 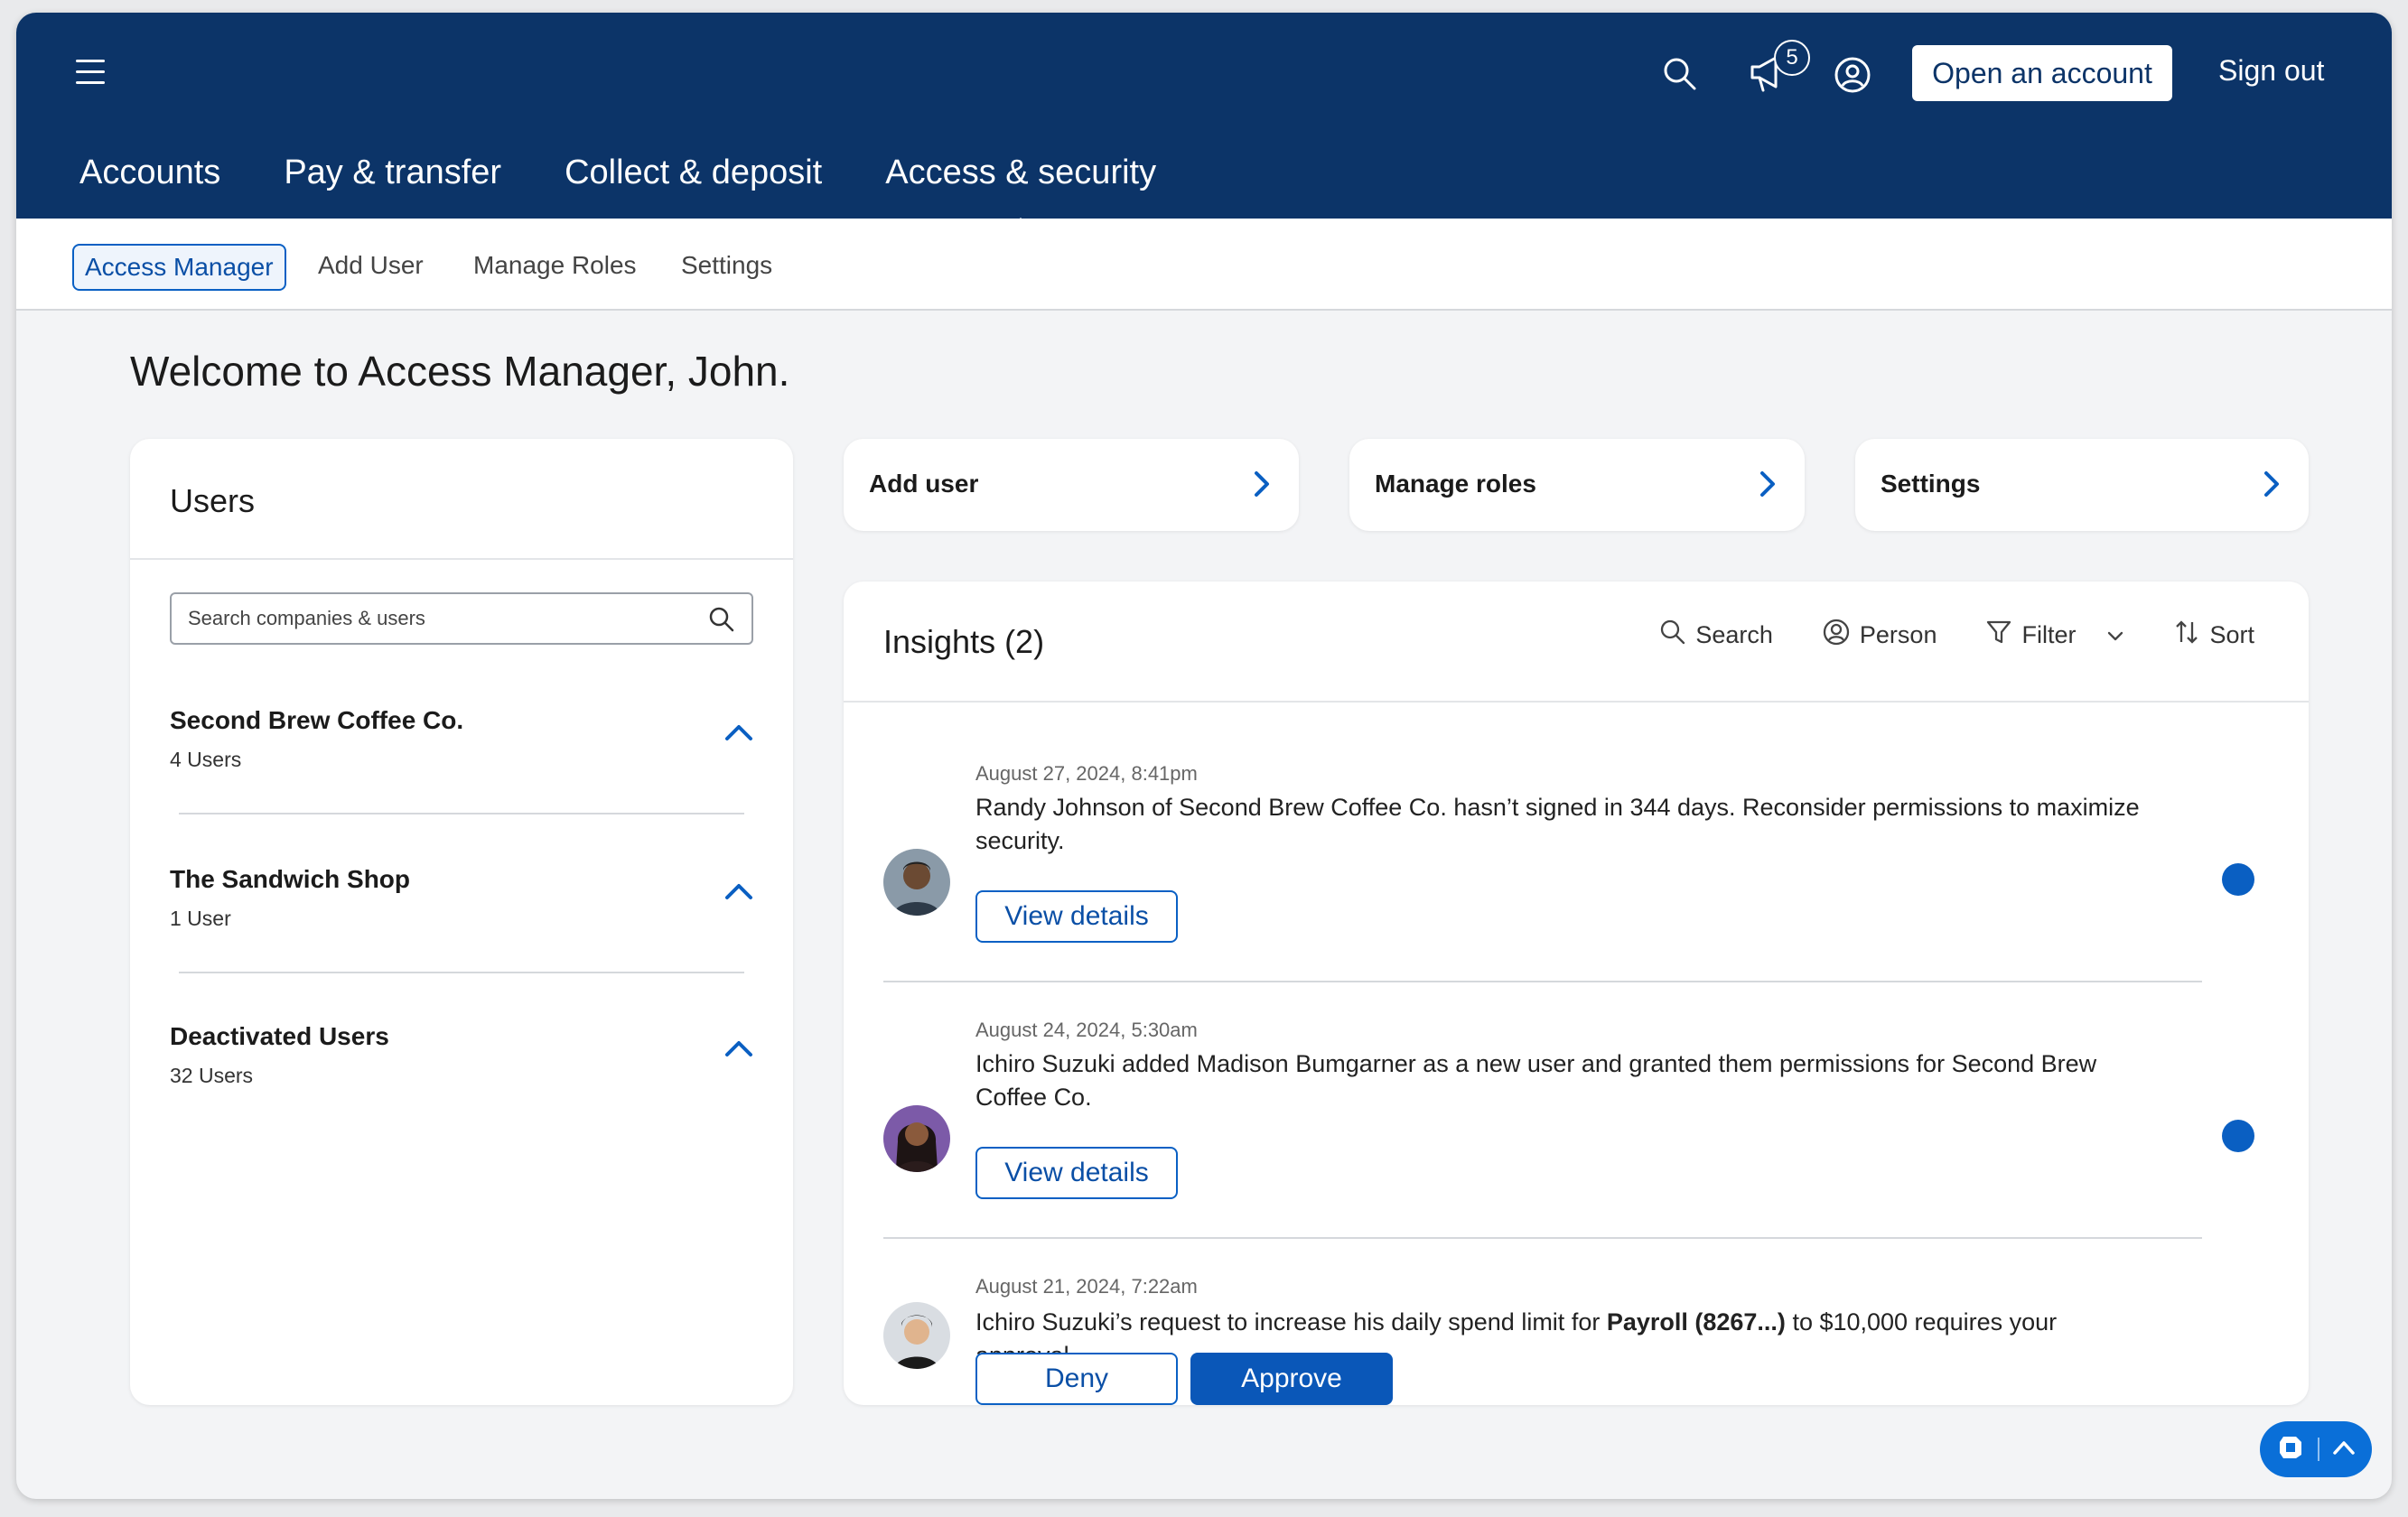 I want to click on insight-date: August 27, 2024, 8:41pm, so click(x=1087, y=773).